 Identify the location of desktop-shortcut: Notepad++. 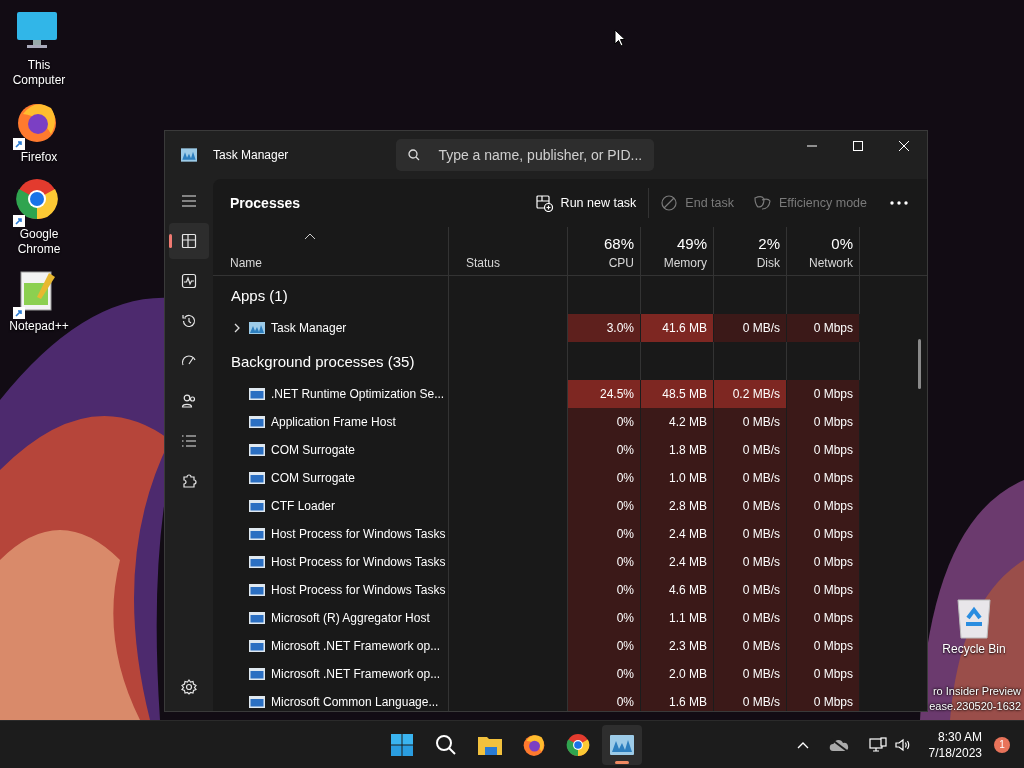
(39, 301).